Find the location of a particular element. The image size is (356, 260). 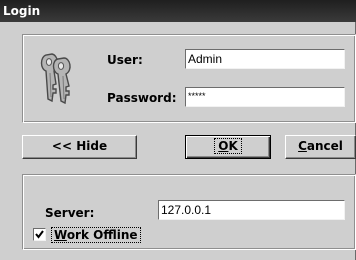

server-label: Server: is located at coordinates (70, 213).